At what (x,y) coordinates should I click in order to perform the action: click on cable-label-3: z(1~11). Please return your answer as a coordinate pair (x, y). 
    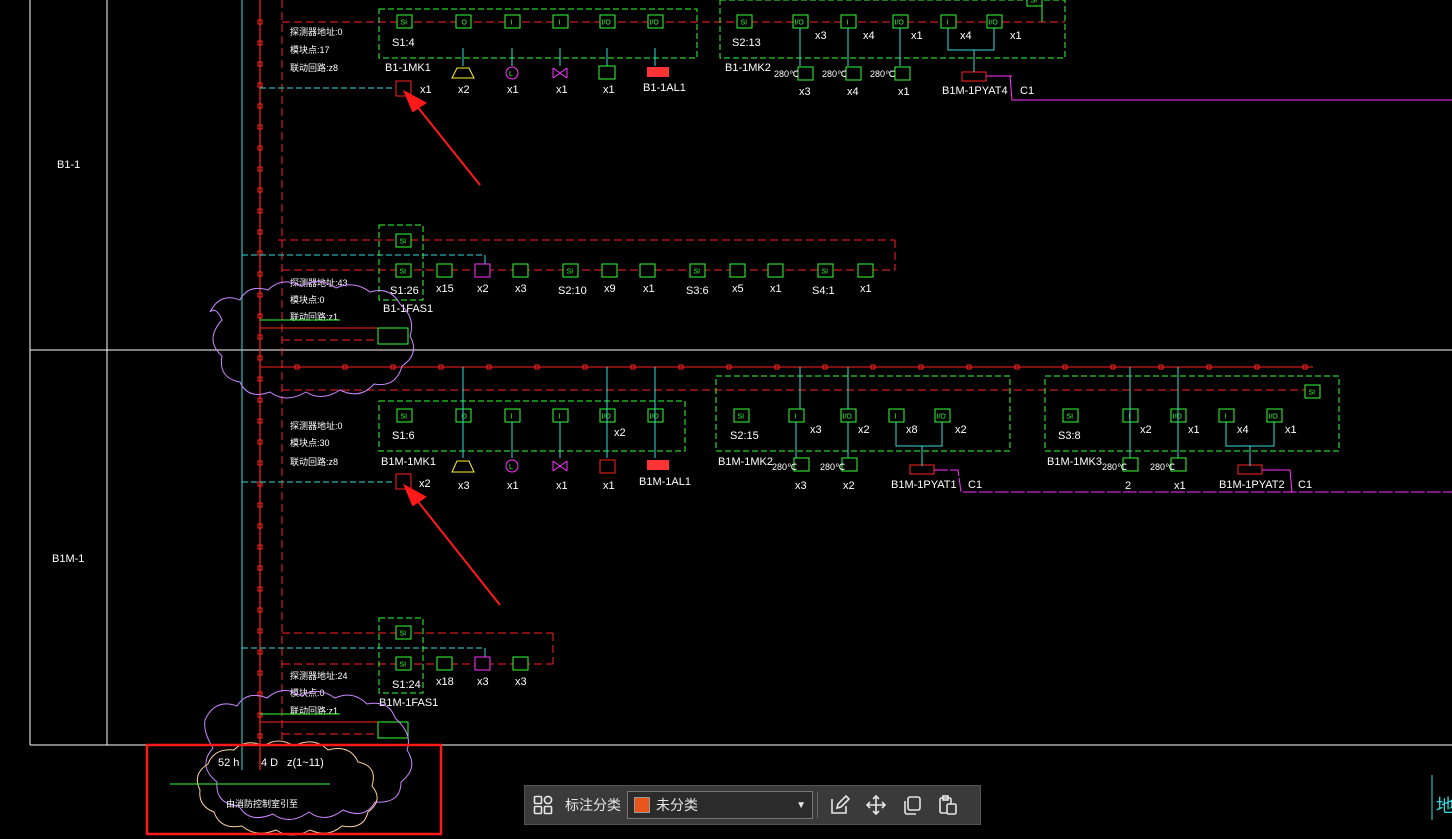
    Looking at the image, I should click on (305, 763).